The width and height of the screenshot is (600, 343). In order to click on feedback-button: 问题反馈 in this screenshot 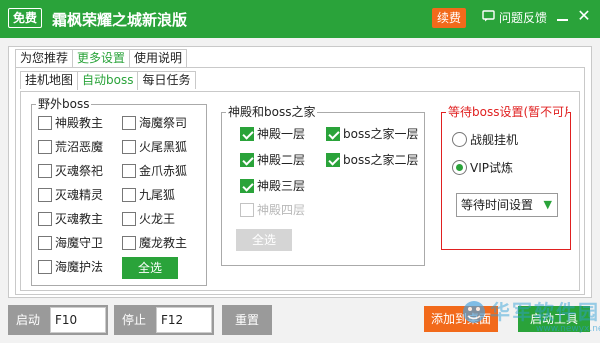, I will do `click(514, 17)`.